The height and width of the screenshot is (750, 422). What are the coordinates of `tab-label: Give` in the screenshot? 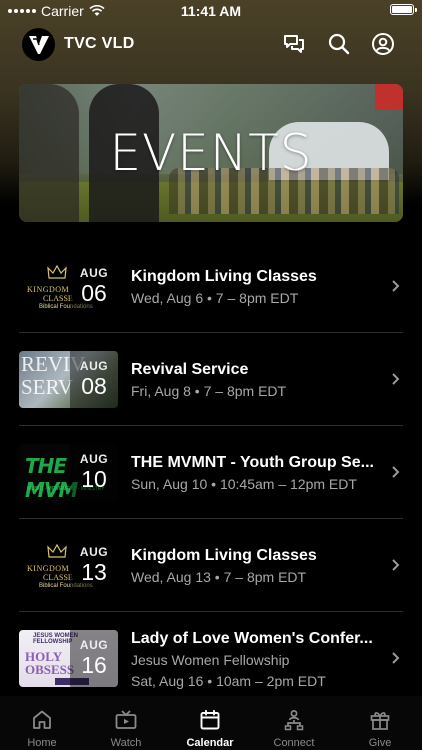 It's located at (380, 743).